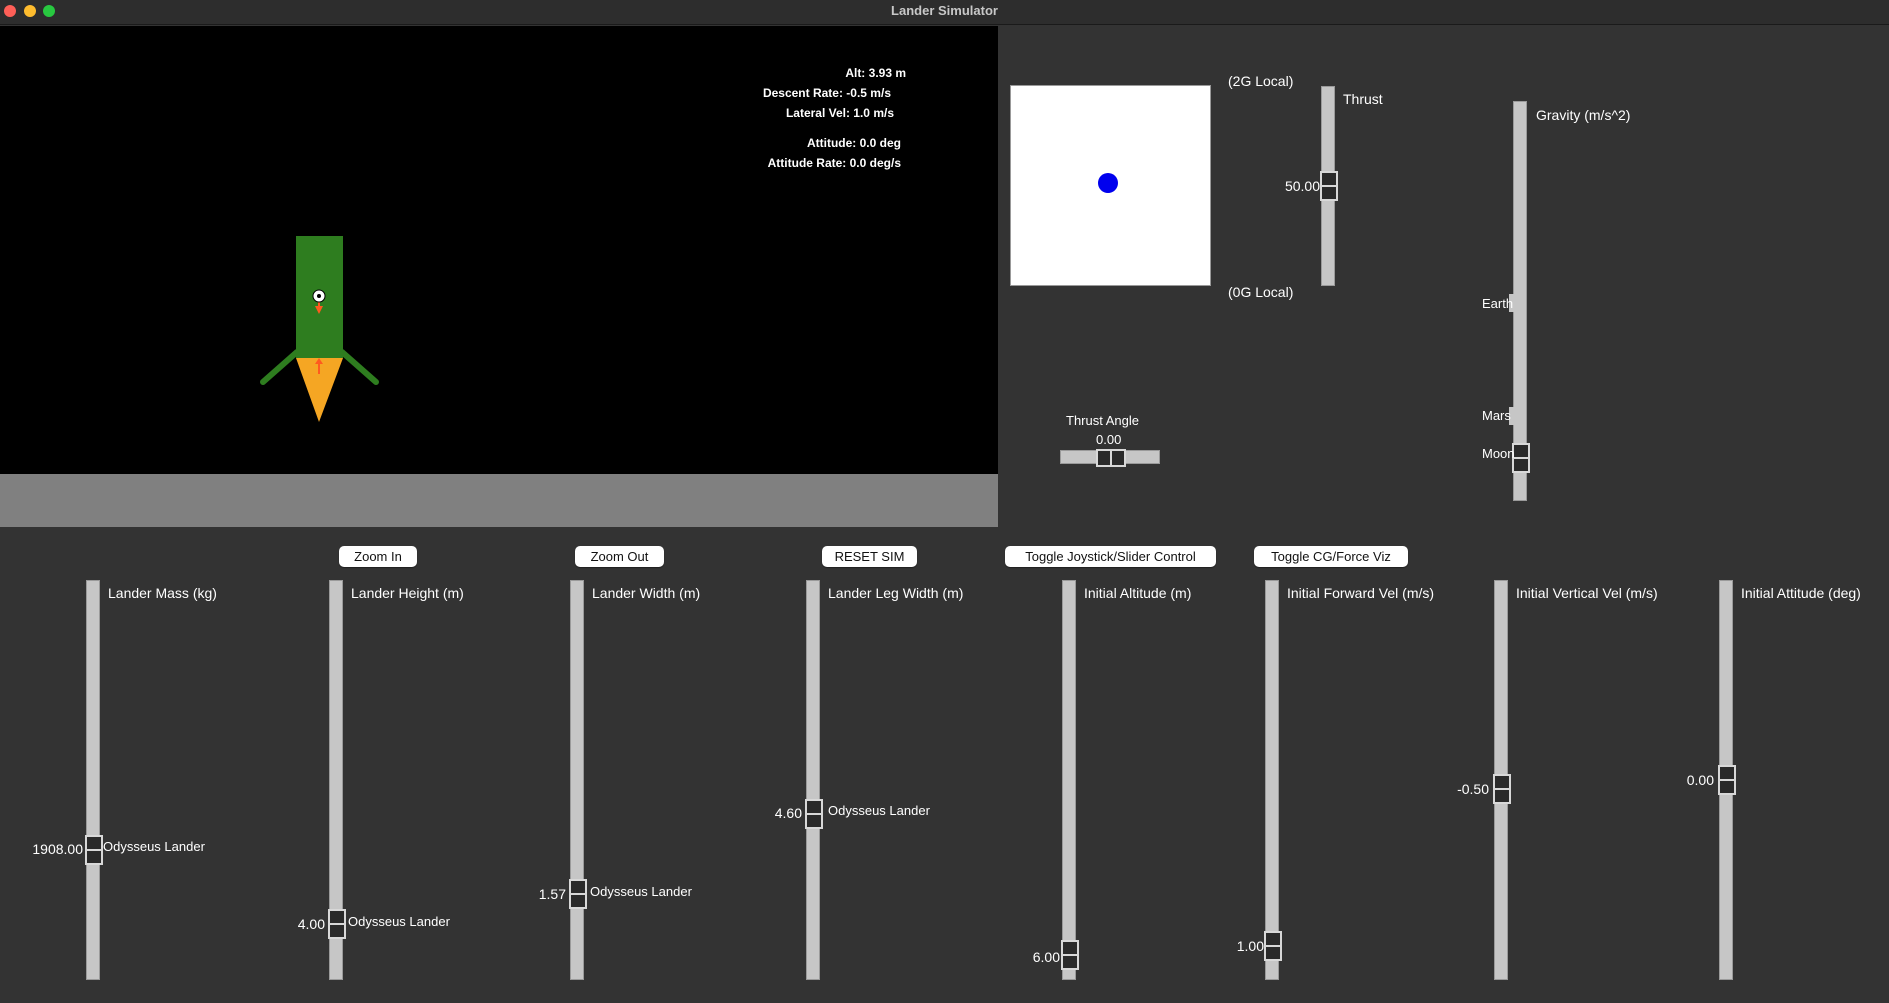  Describe the element at coordinates (853, 143) in the screenshot. I see `attitude-readout: Attitude: 0.0 deg` at that location.